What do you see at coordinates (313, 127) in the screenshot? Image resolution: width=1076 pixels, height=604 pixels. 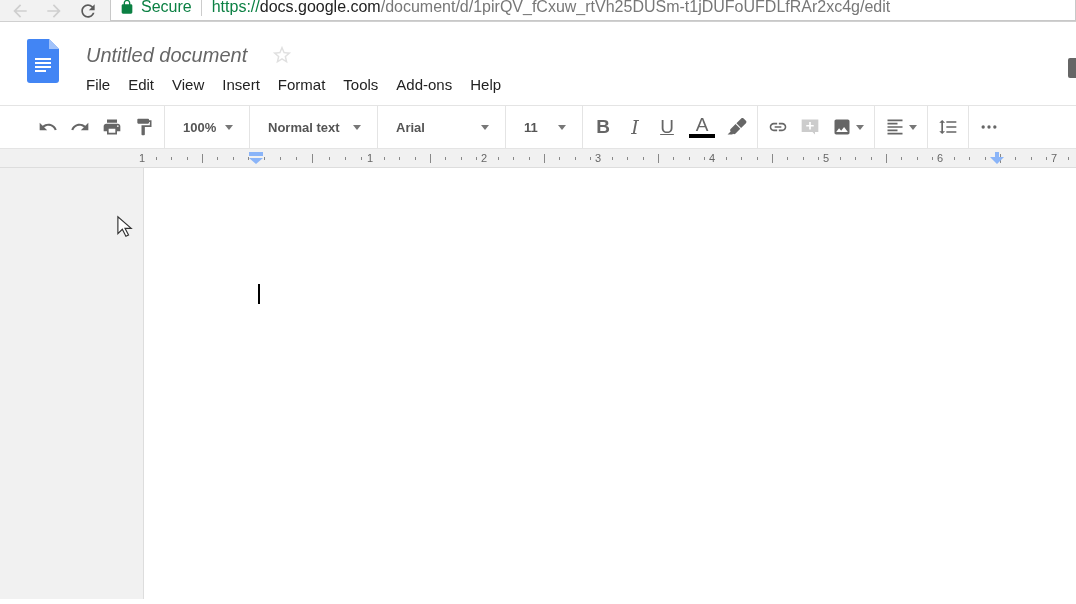 I see `style-dropdown: Normal text` at bounding box center [313, 127].